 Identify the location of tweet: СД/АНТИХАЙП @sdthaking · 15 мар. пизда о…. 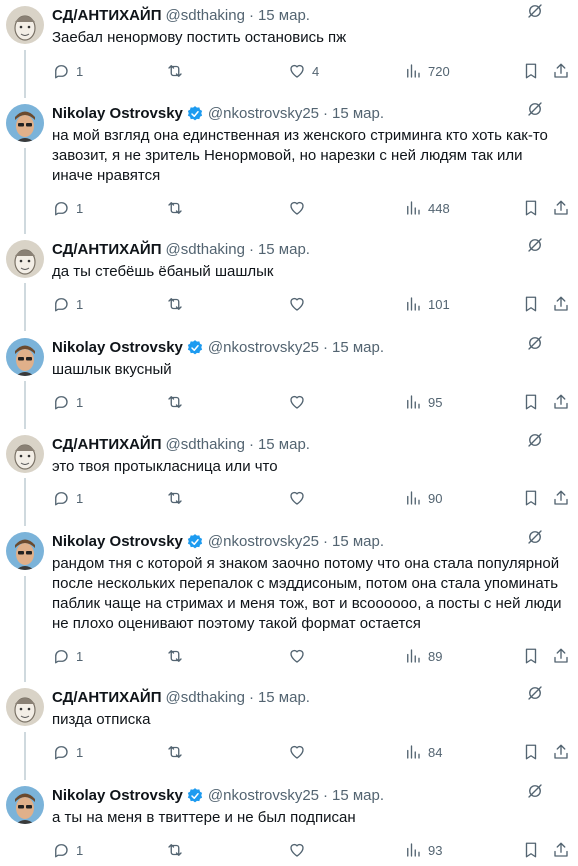
(289, 706).